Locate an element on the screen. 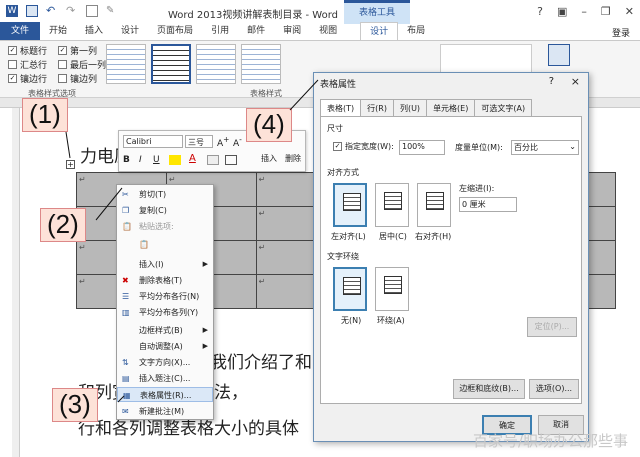  watermark: 百家号/职场办公那些事 is located at coordinates (550, 441).